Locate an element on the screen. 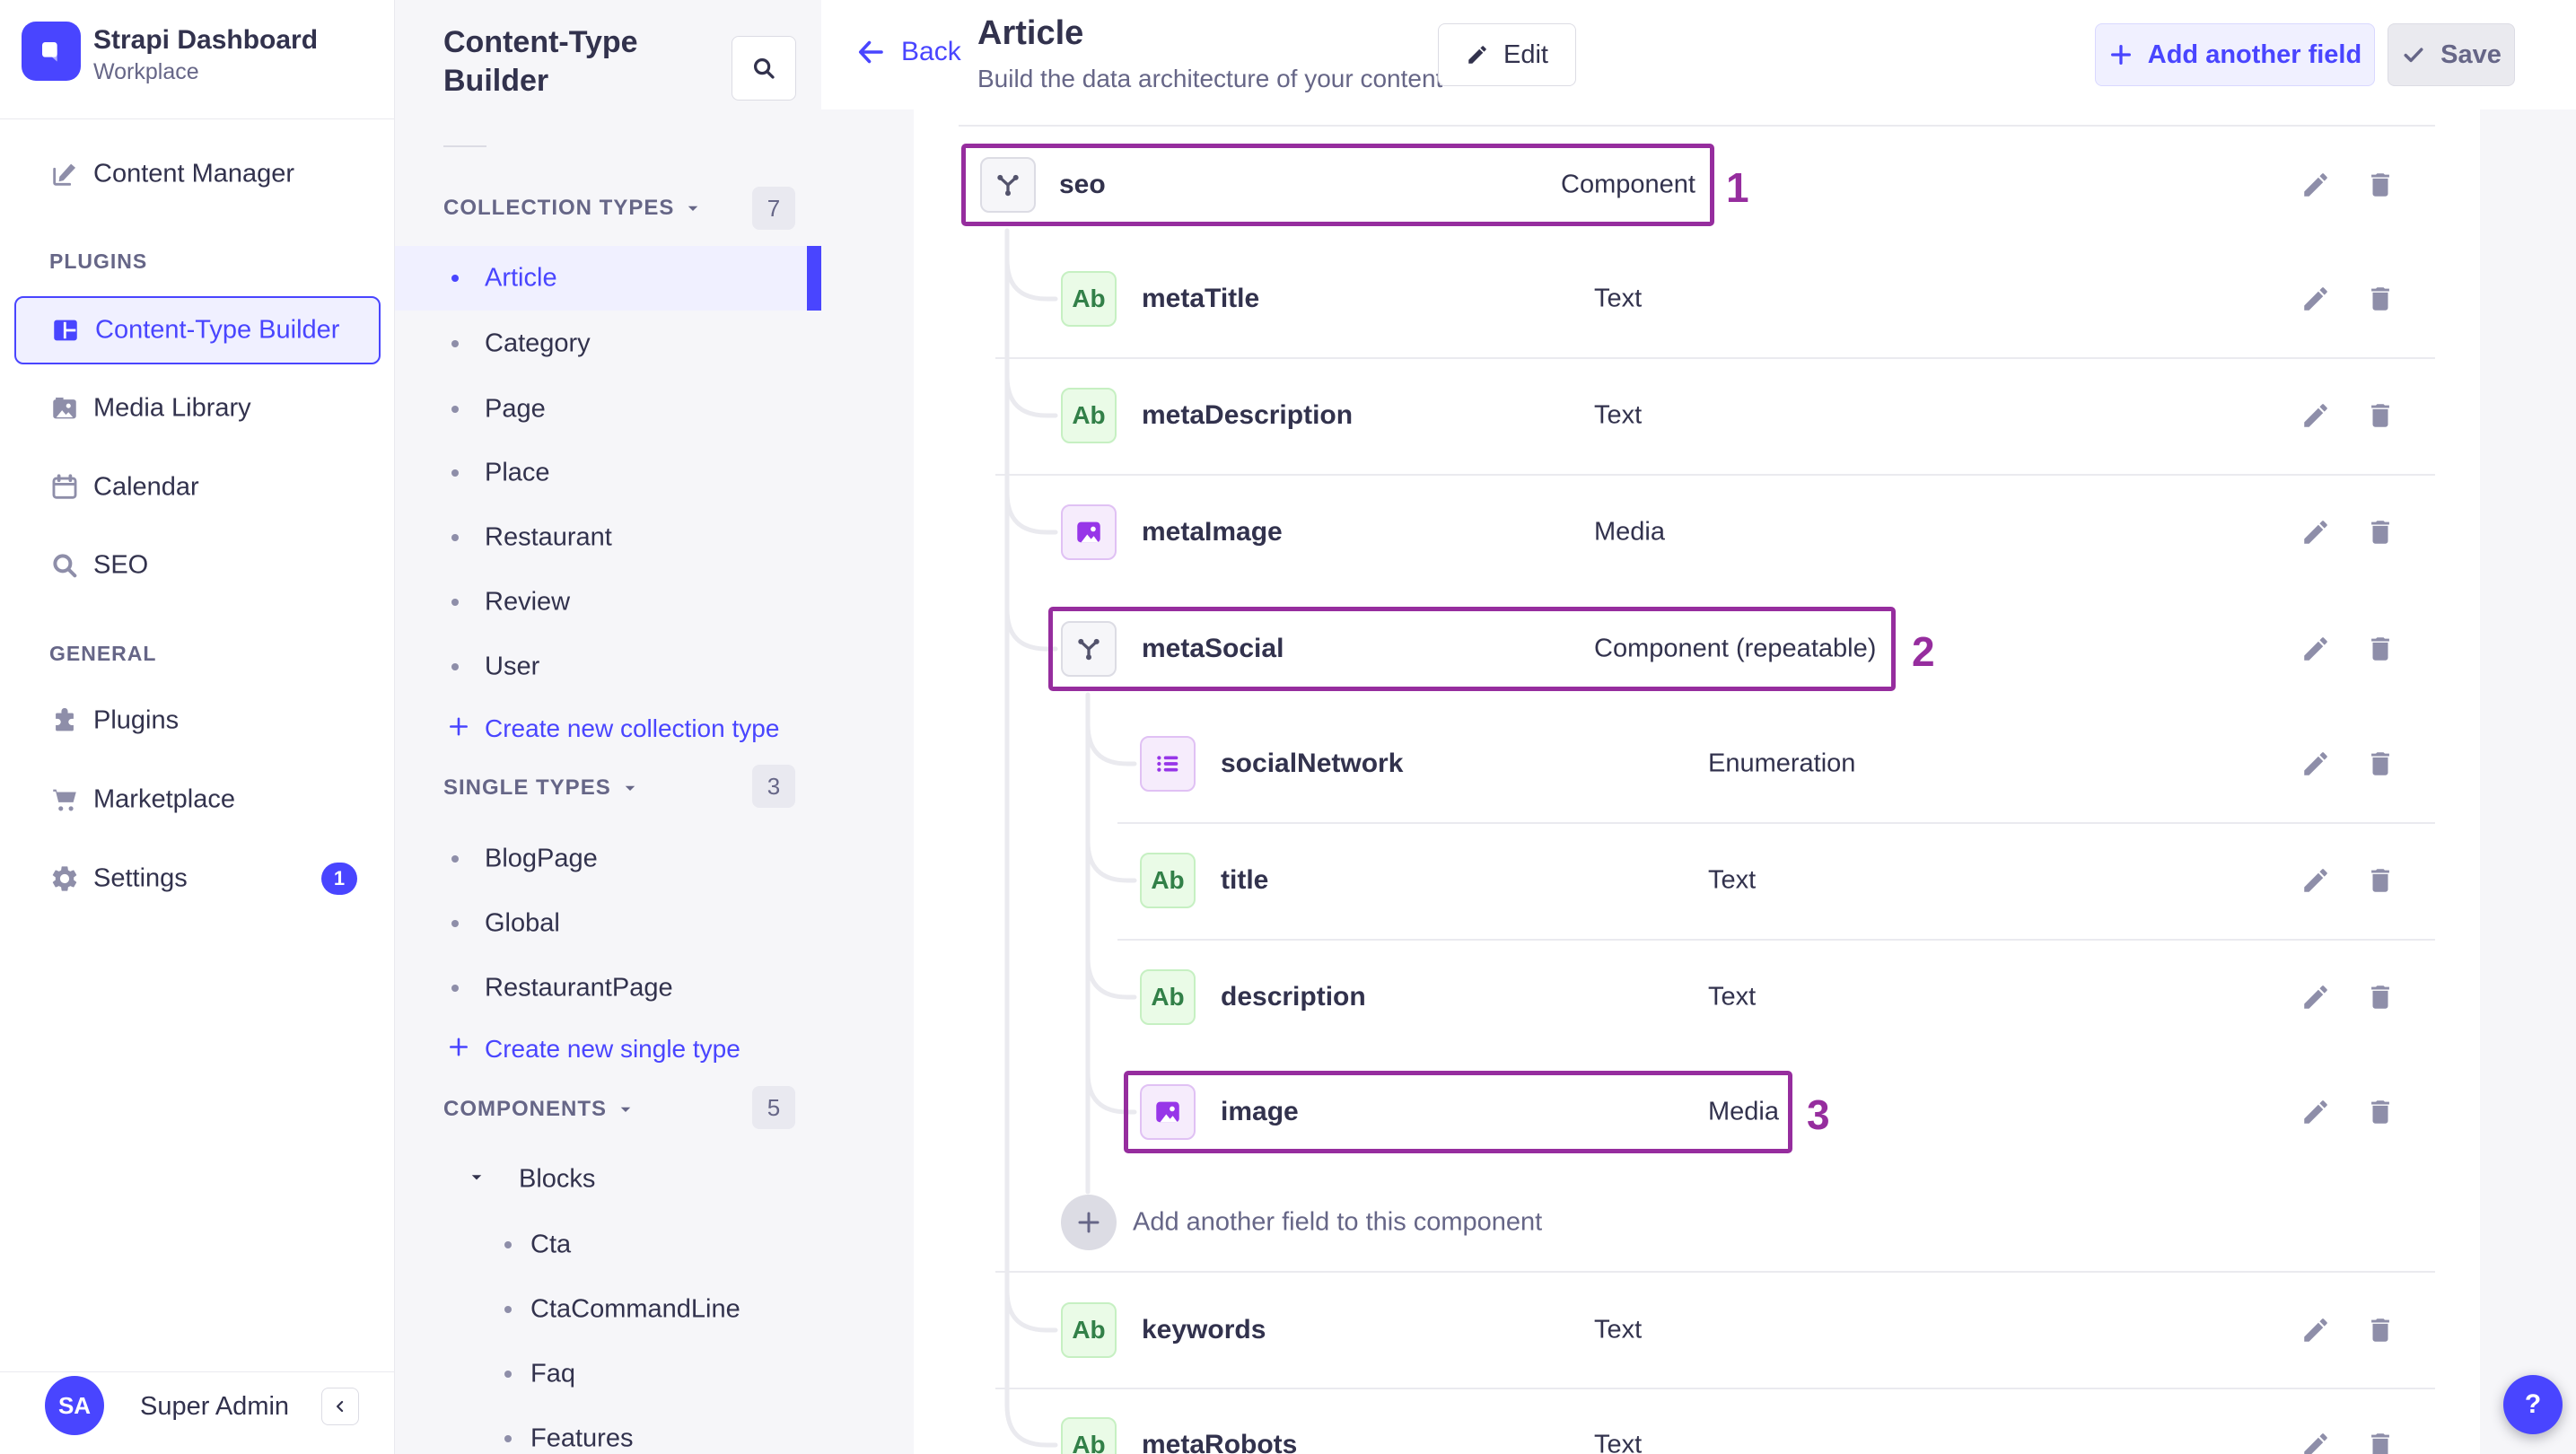 Image resolution: width=2576 pixels, height=1454 pixels. annotation-number-2: 2 is located at coordinates (1923, 651).